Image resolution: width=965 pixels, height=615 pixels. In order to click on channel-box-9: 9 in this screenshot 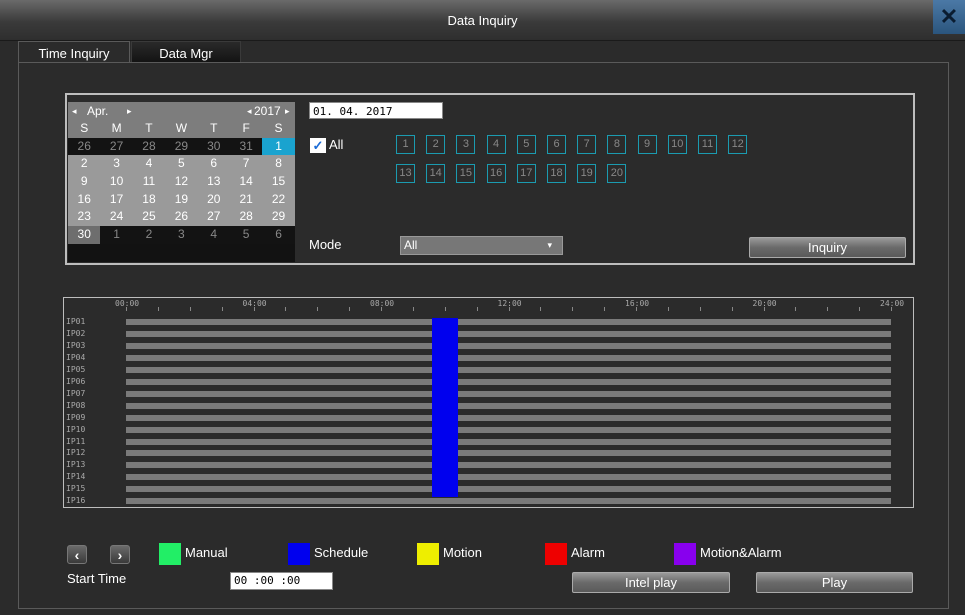, I will do `click(647, 144)`.